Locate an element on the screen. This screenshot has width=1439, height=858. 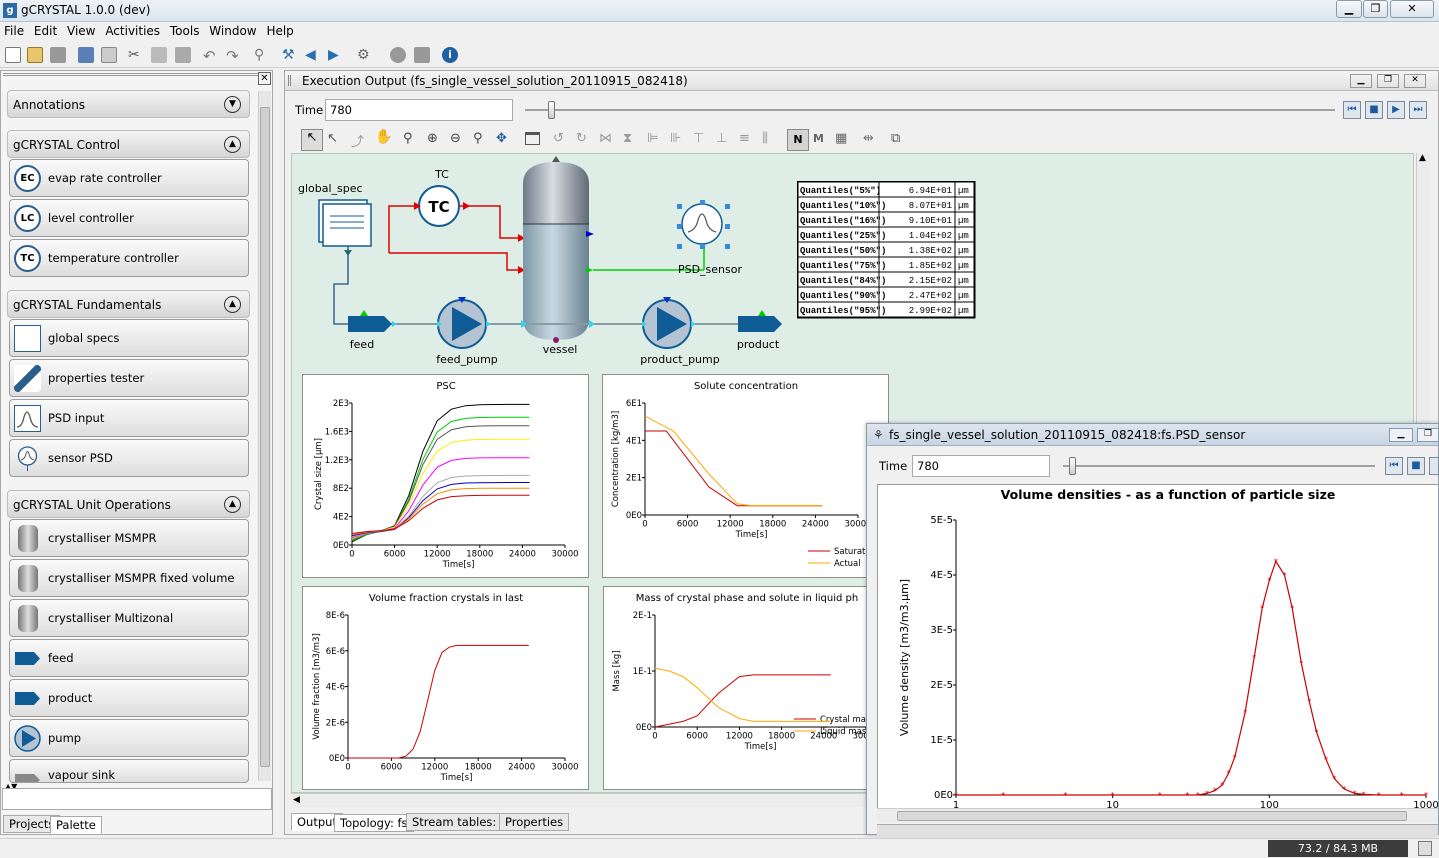
tab-palette: Palette is located at coordinates (76, 825).